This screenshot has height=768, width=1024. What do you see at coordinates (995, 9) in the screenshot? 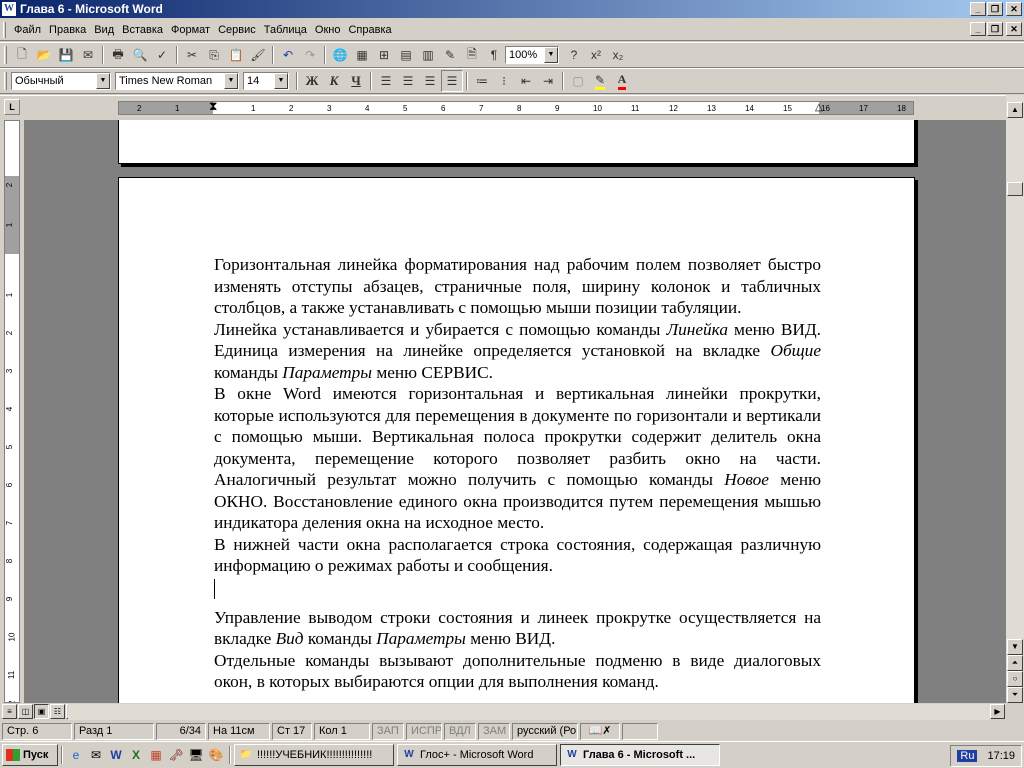
I see `maximize-button: ❐` at bounding box center [995, 9].